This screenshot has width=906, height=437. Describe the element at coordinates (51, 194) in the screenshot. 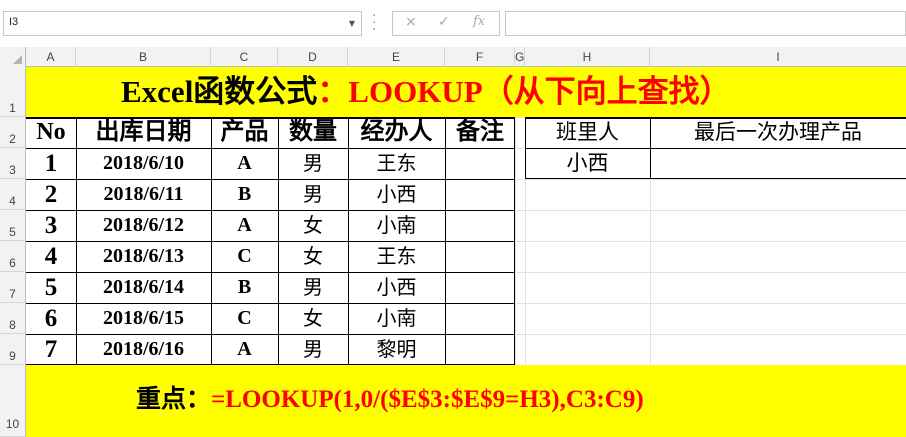

I see `cell-no: 2` at that location.